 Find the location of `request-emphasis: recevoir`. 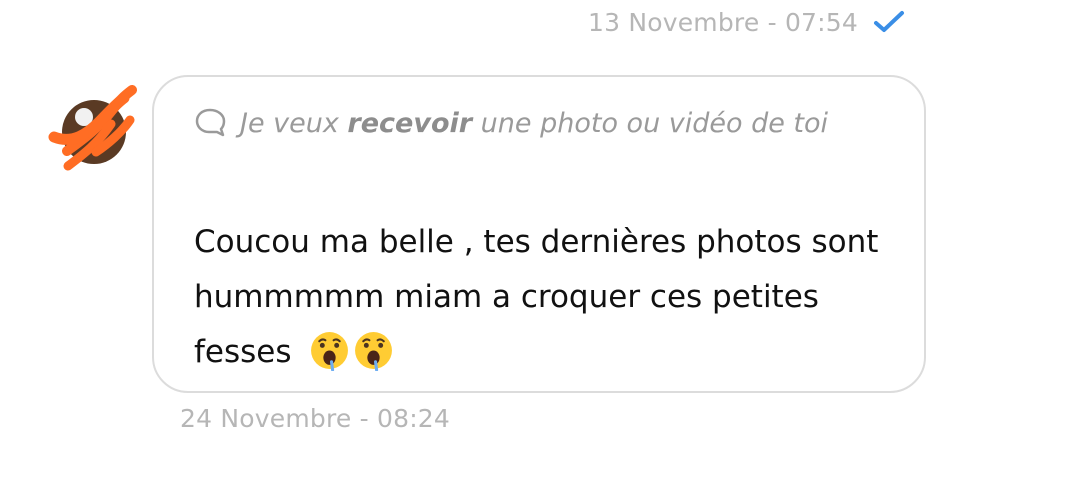

request-emphasis: recevoir is located at coordinates (410, 123).